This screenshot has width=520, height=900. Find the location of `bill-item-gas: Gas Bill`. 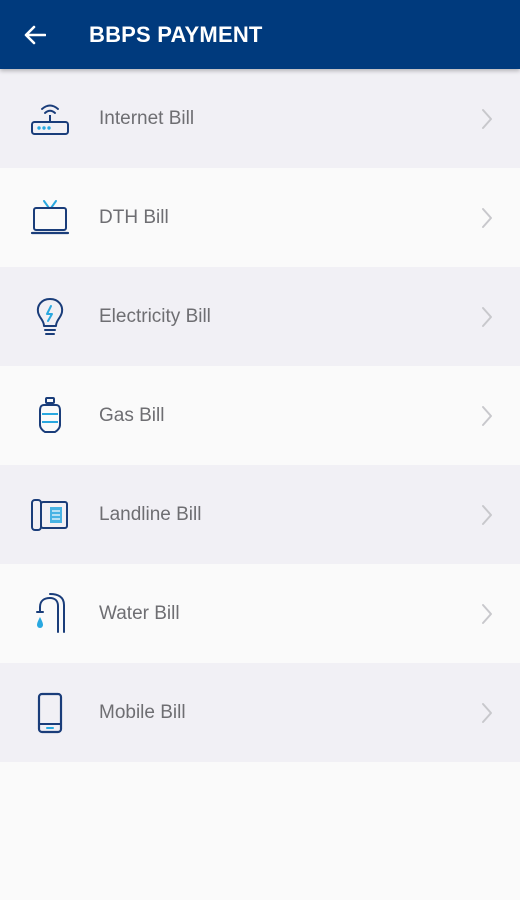

bill-item-gas: Gas Bill is located at coordinates (260, 415).